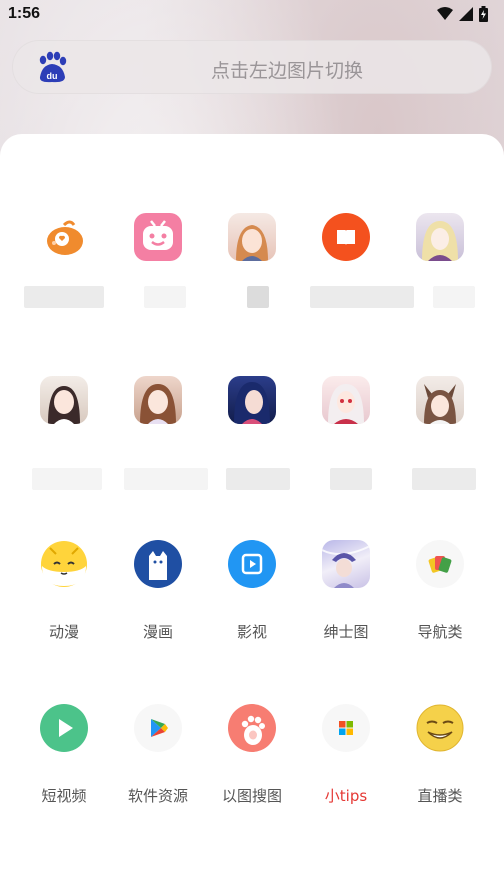  What do you see at coordinates (64, 796) in the screenshot?
I see `label-short-video: 短视频` at bounding box center [64, 796].